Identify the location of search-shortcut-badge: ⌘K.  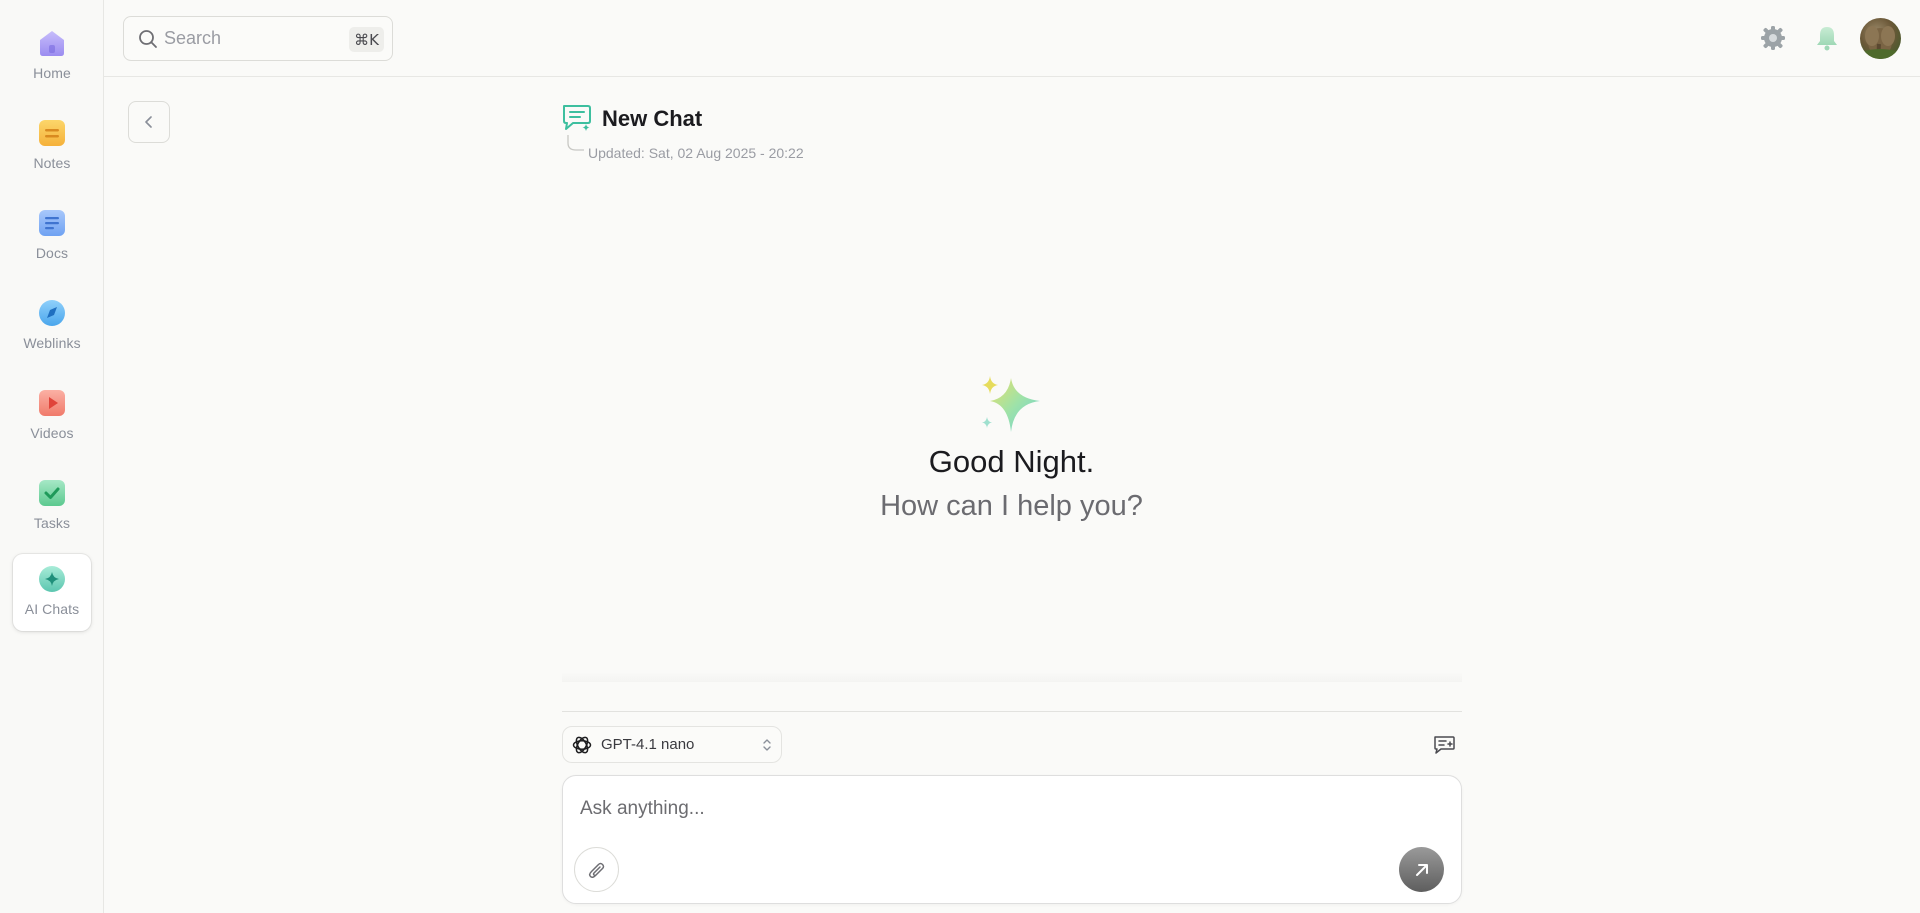
(366, 39).